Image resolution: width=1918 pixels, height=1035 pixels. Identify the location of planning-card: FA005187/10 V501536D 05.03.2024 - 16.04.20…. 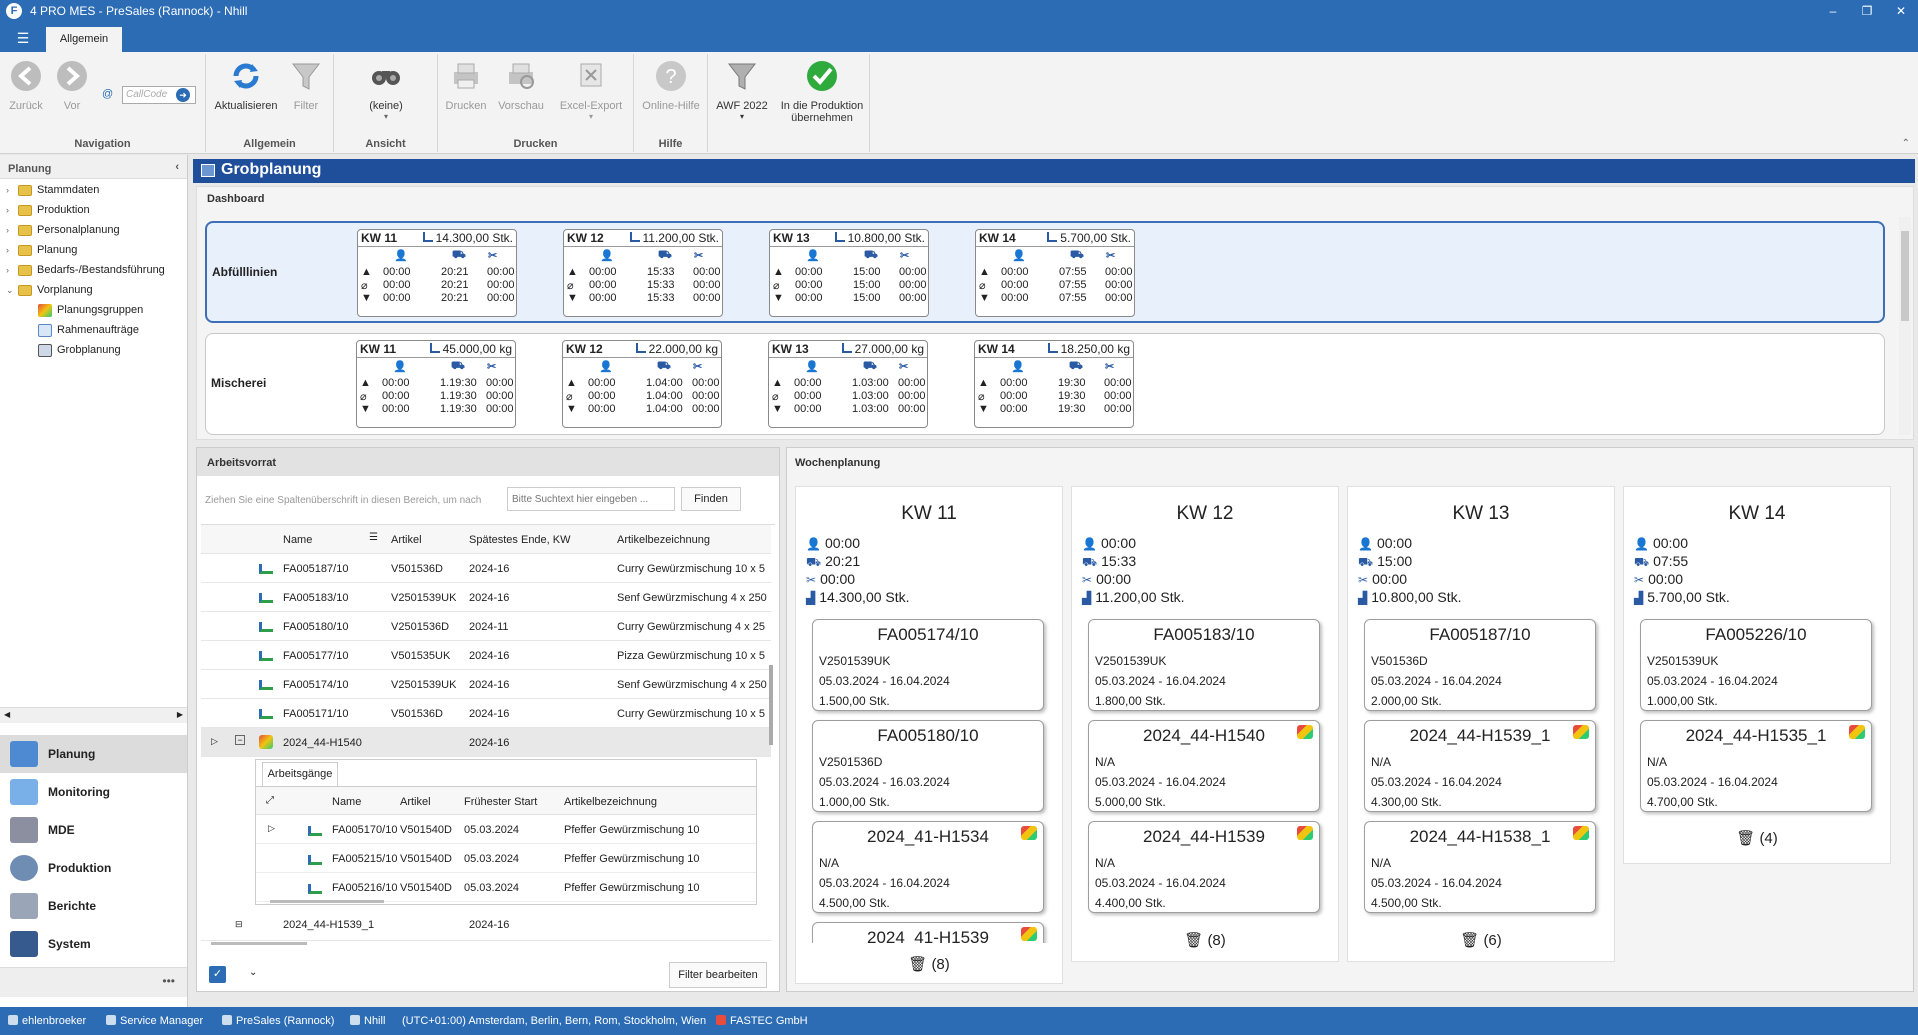
(1480, 665).